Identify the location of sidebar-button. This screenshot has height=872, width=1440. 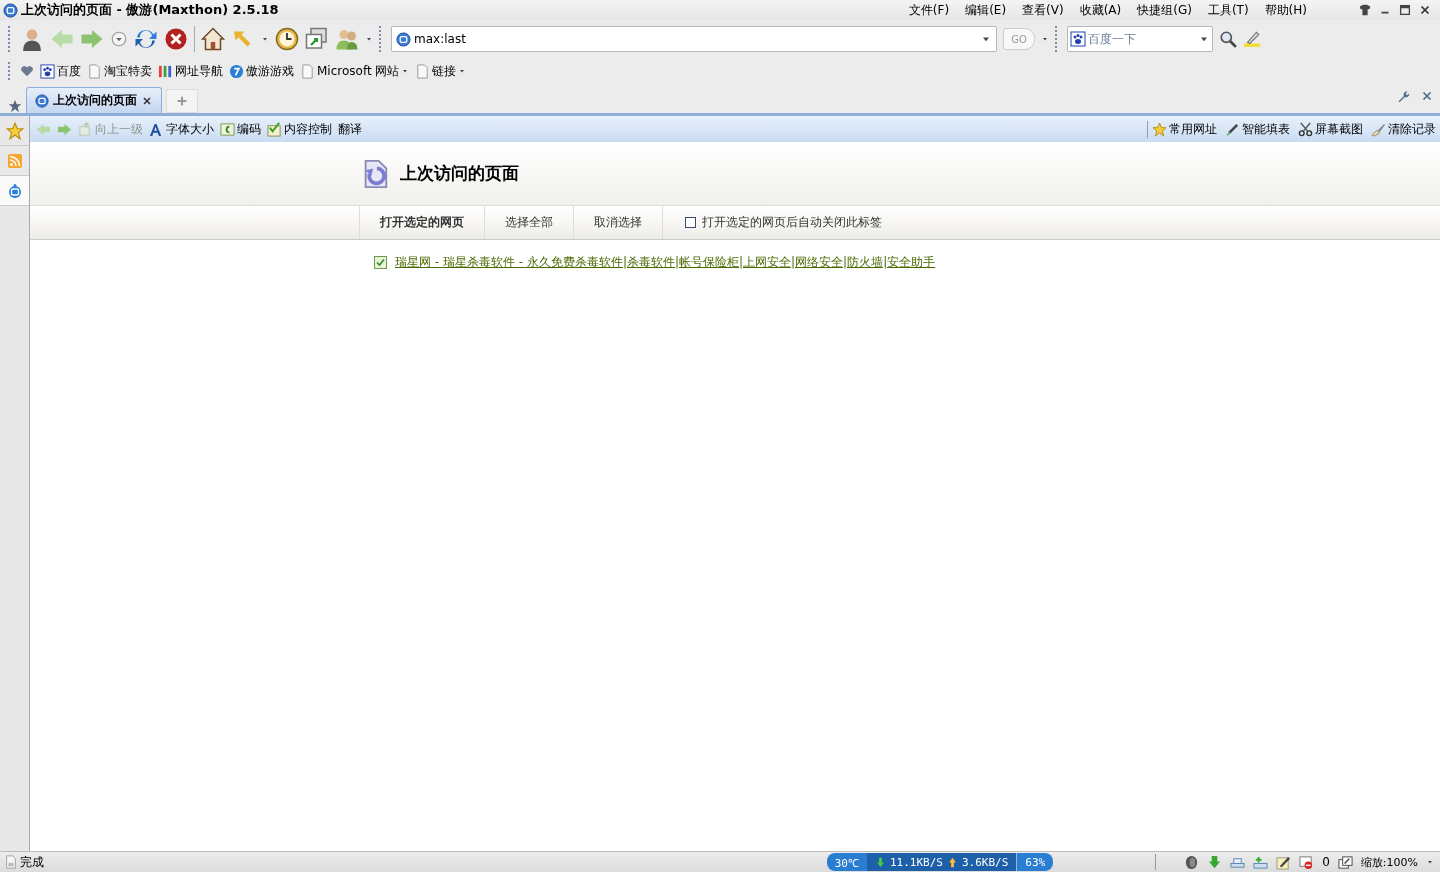
(14, 191).